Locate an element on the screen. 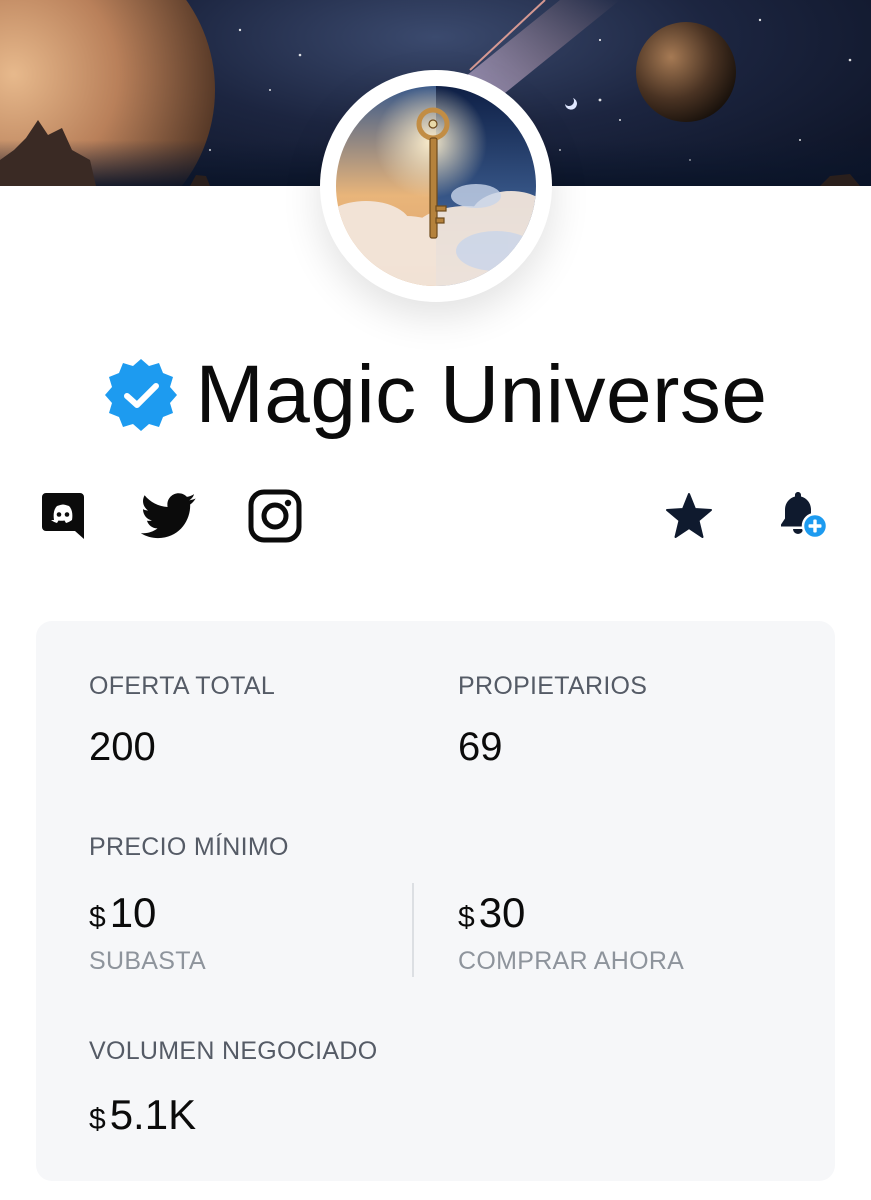 The image size is (871, 1200). price-divider is located at coordinates (413, 930).